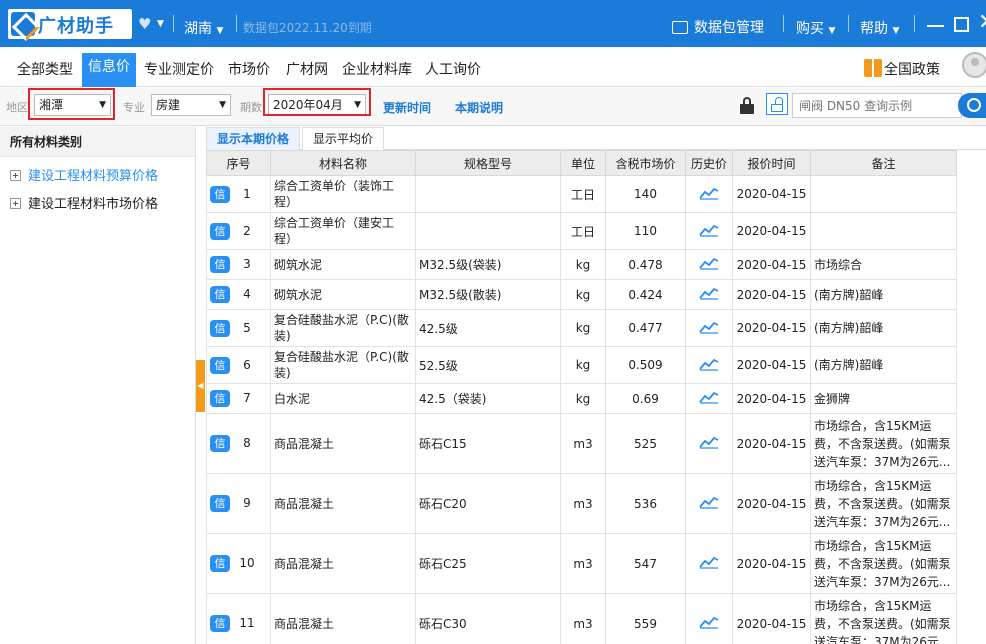  Describe the element at coordinates (935, 26) in the screenshot. I see `minimize-button` at that location.